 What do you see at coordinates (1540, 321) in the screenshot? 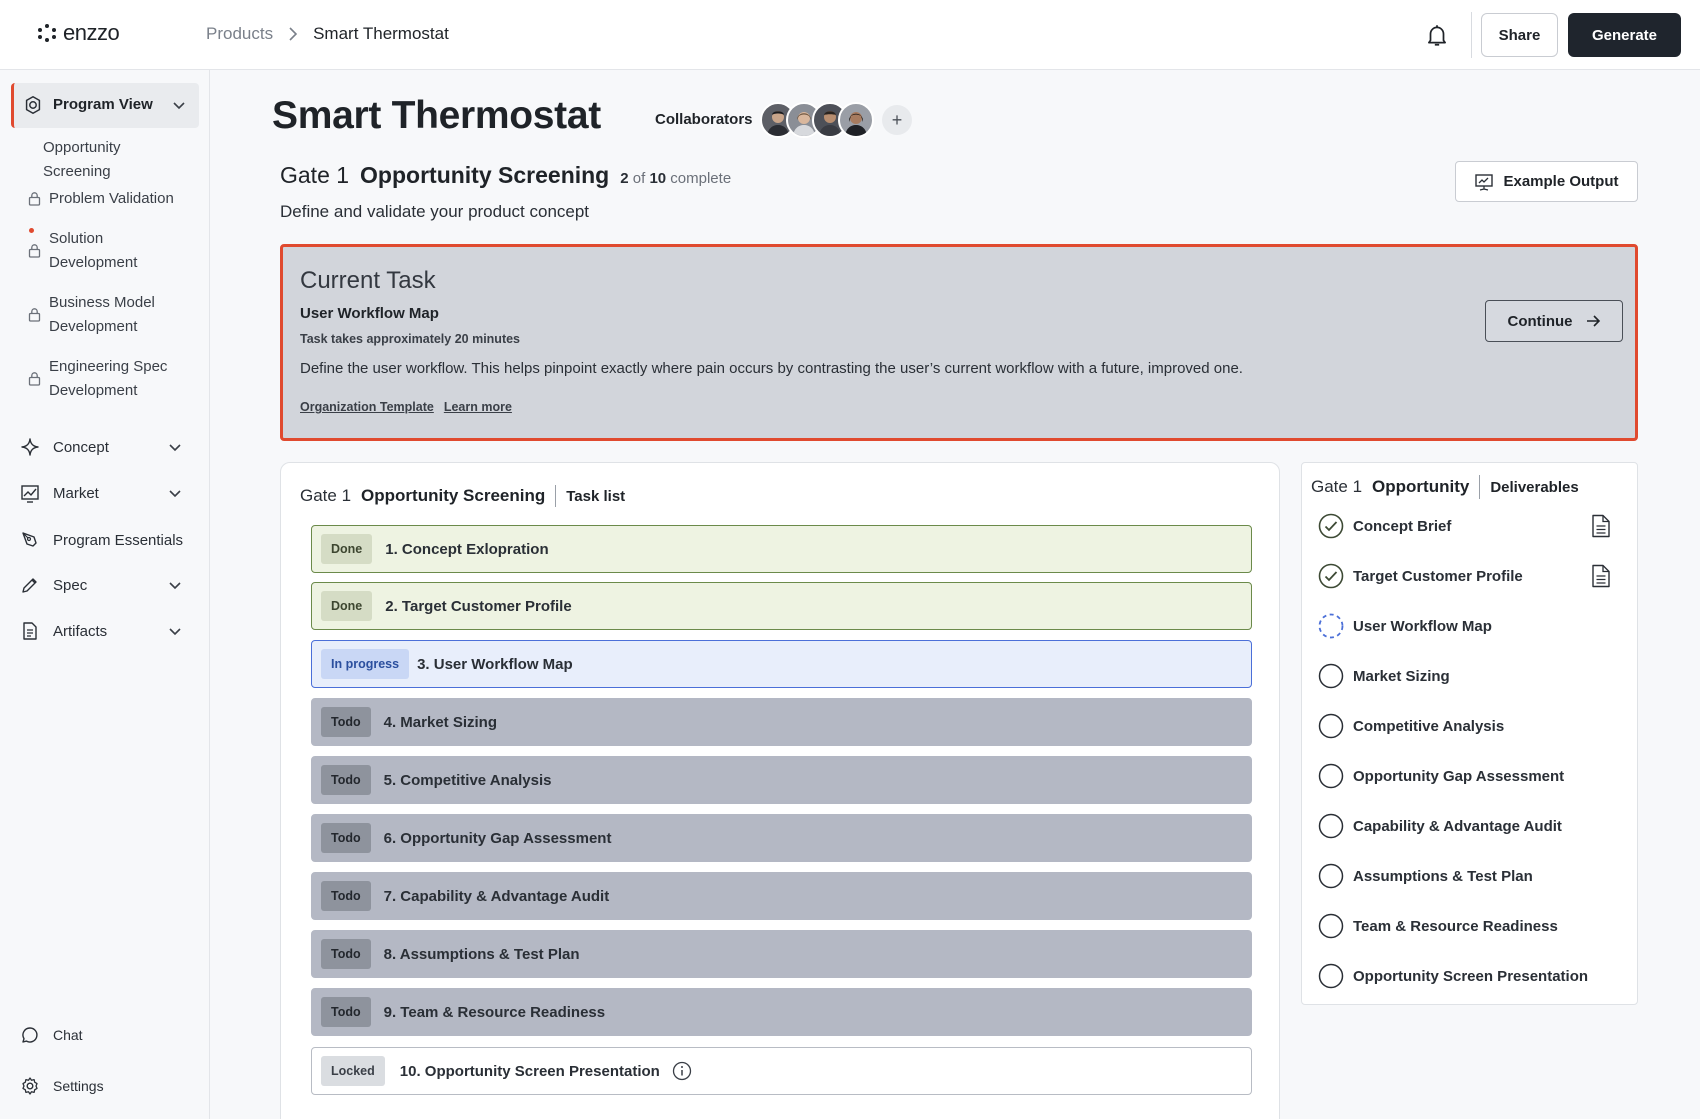
I see `continue-label: Continue` at bounding box center [1540, 321].